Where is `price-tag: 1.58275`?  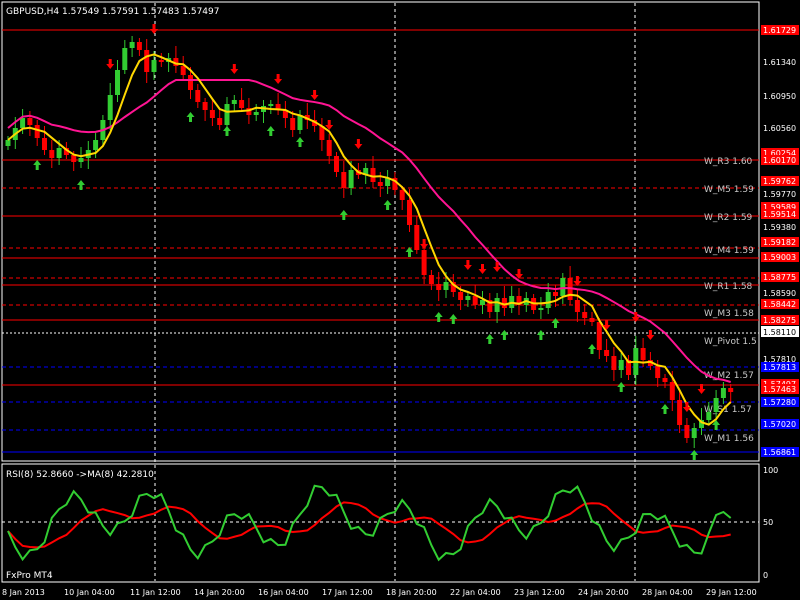 price-tag: 1.58275 is located at coordinates (780, 320).